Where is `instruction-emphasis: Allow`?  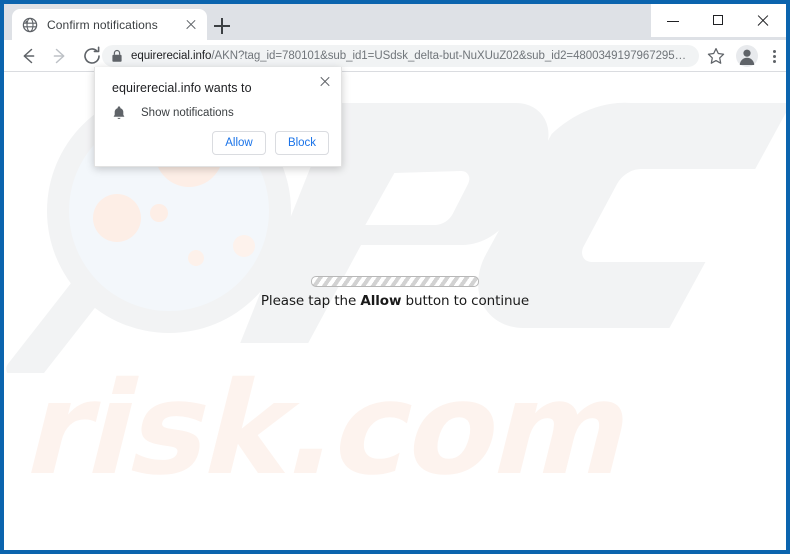 instruction-emphasis: Allow is located at coordinates (381, 301).